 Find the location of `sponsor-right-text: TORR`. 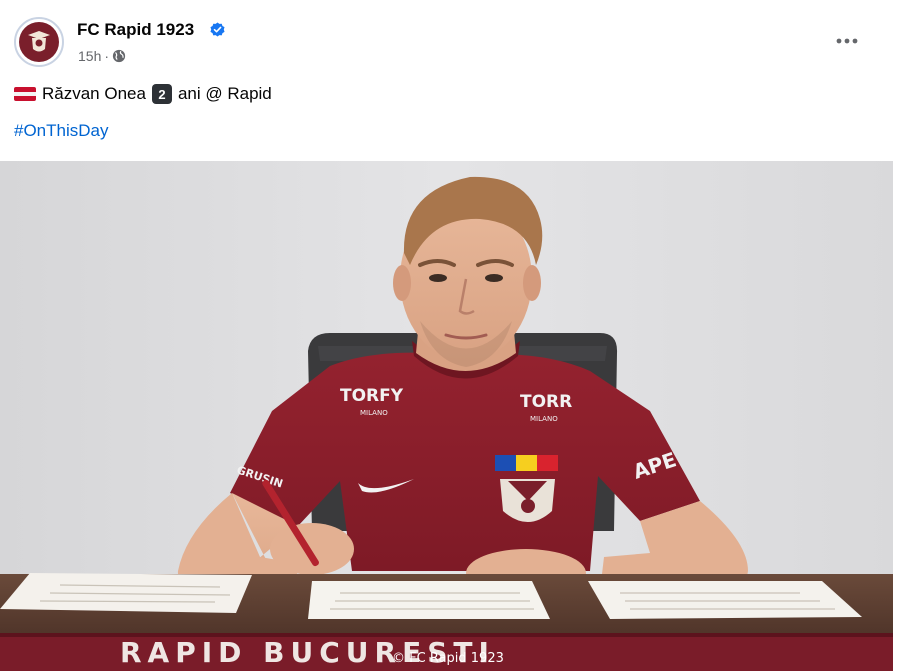

sponsor-right-text: TORR is located at coordinates (546, 402).